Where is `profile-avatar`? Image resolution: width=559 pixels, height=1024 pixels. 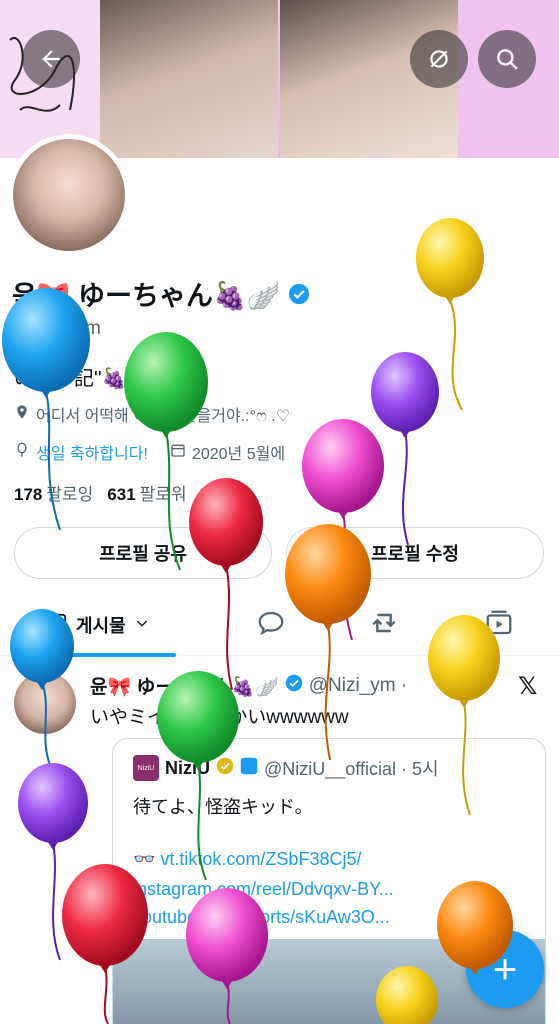
profile-avatar is located at coordinates (69, 195).